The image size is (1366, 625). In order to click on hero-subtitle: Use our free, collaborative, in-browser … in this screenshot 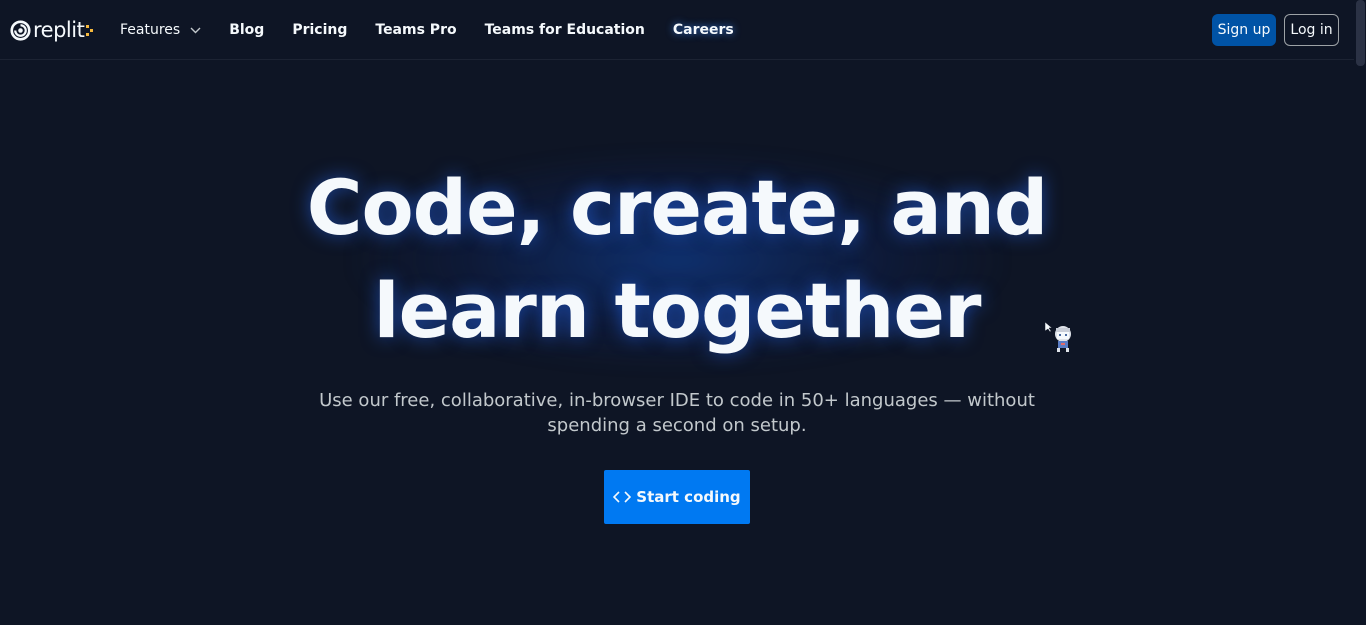, I will do `click(677, 413)`.